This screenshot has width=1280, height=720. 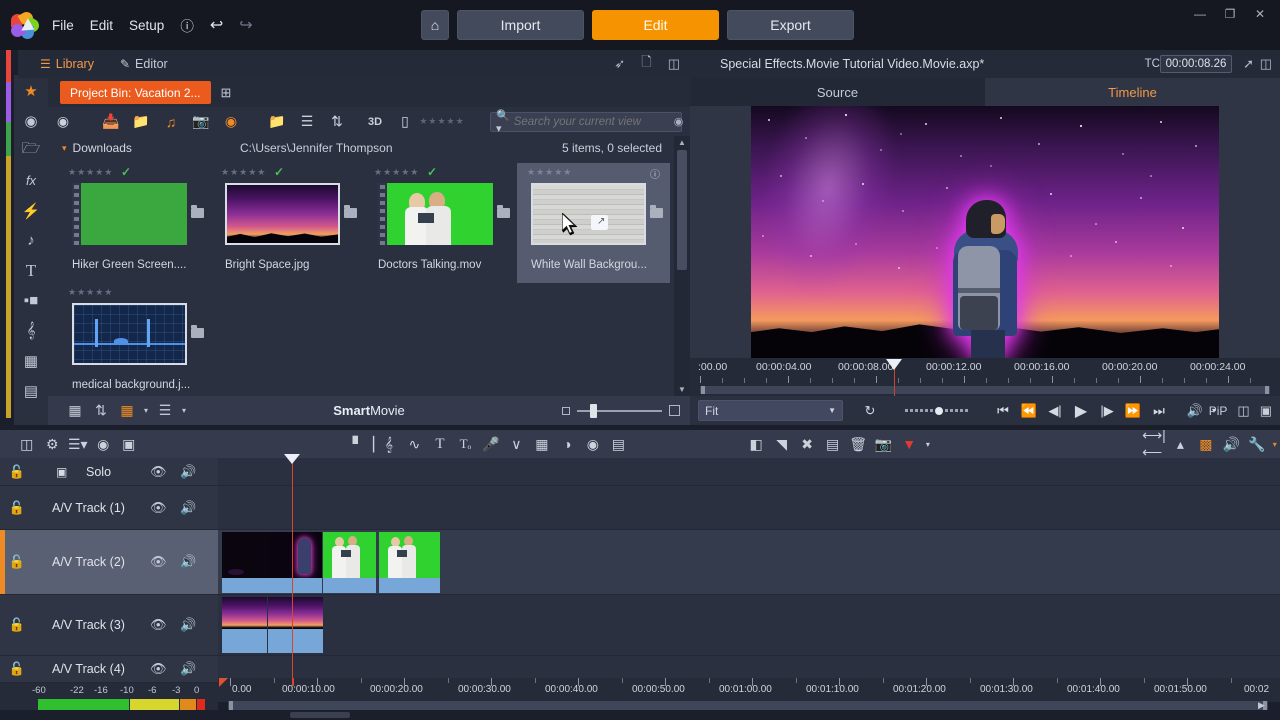 I want to click on marker-icon: ▼, so click(x=909, y=444).